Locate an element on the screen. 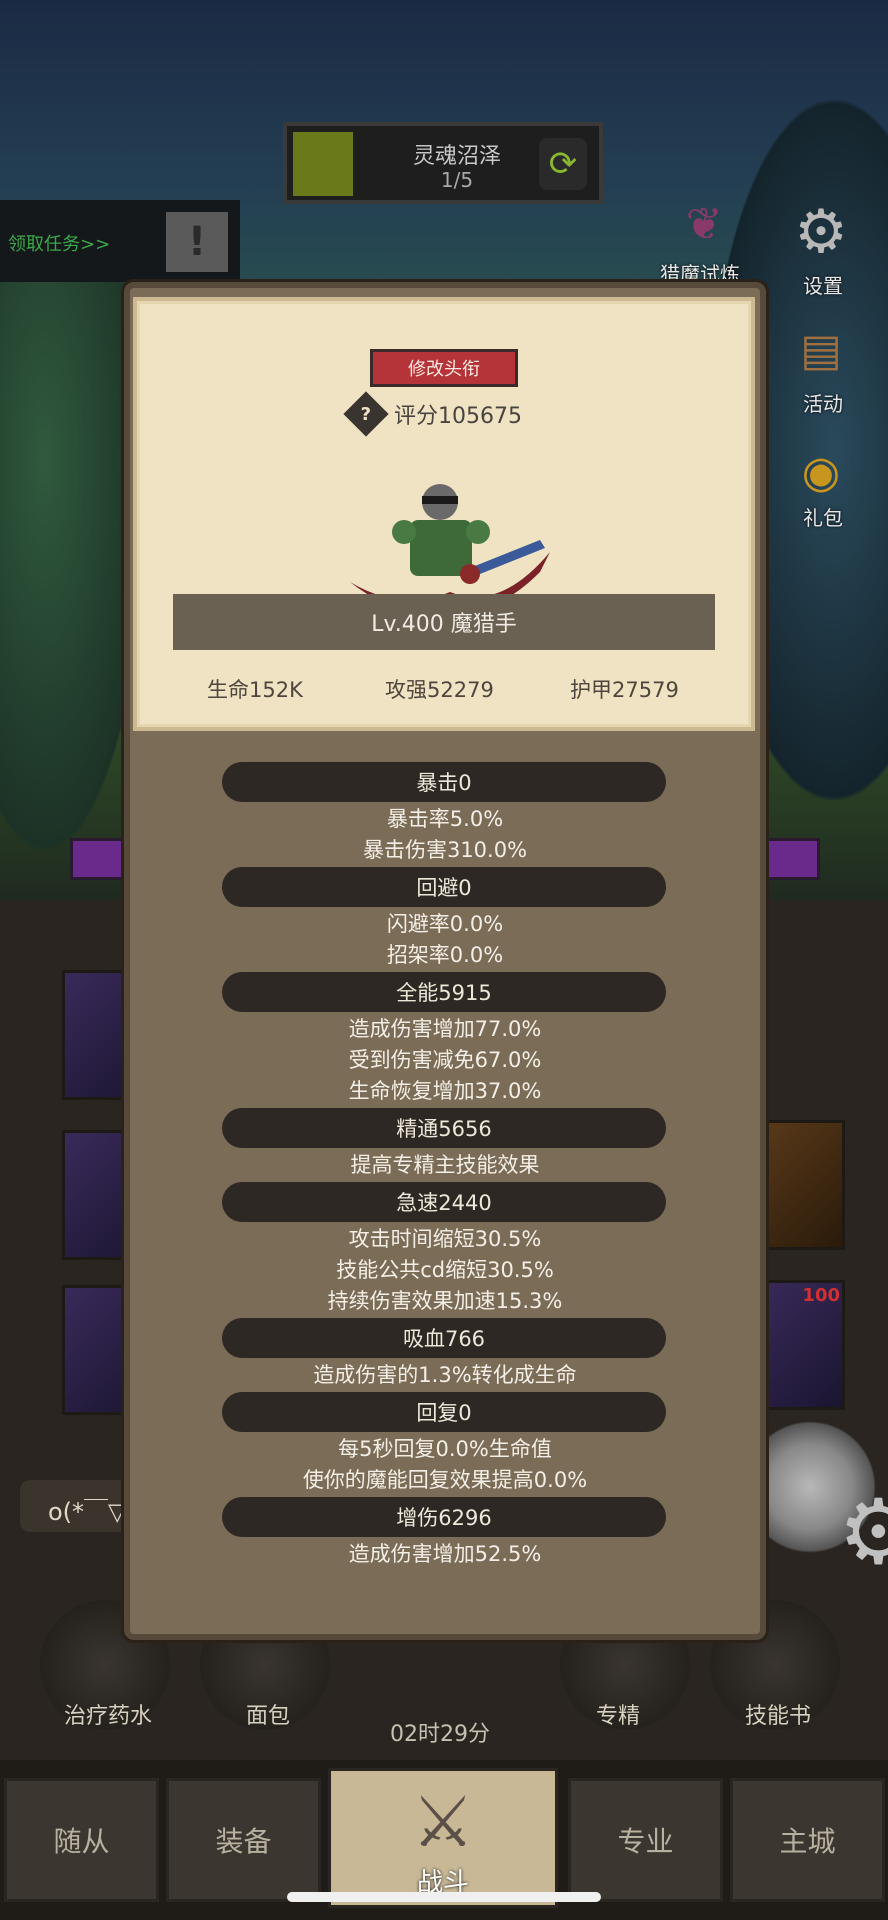  armor-stat: 护甲27579 is located at coordinates (624, 690).